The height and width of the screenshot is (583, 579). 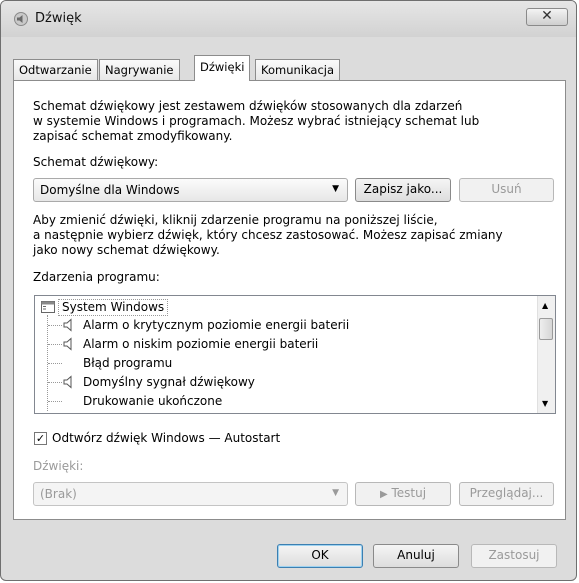 What do you see at coordinates (127, 363) in the screenshot?
I see `event-item: Błąd programu` at bounding box center [127, 363].